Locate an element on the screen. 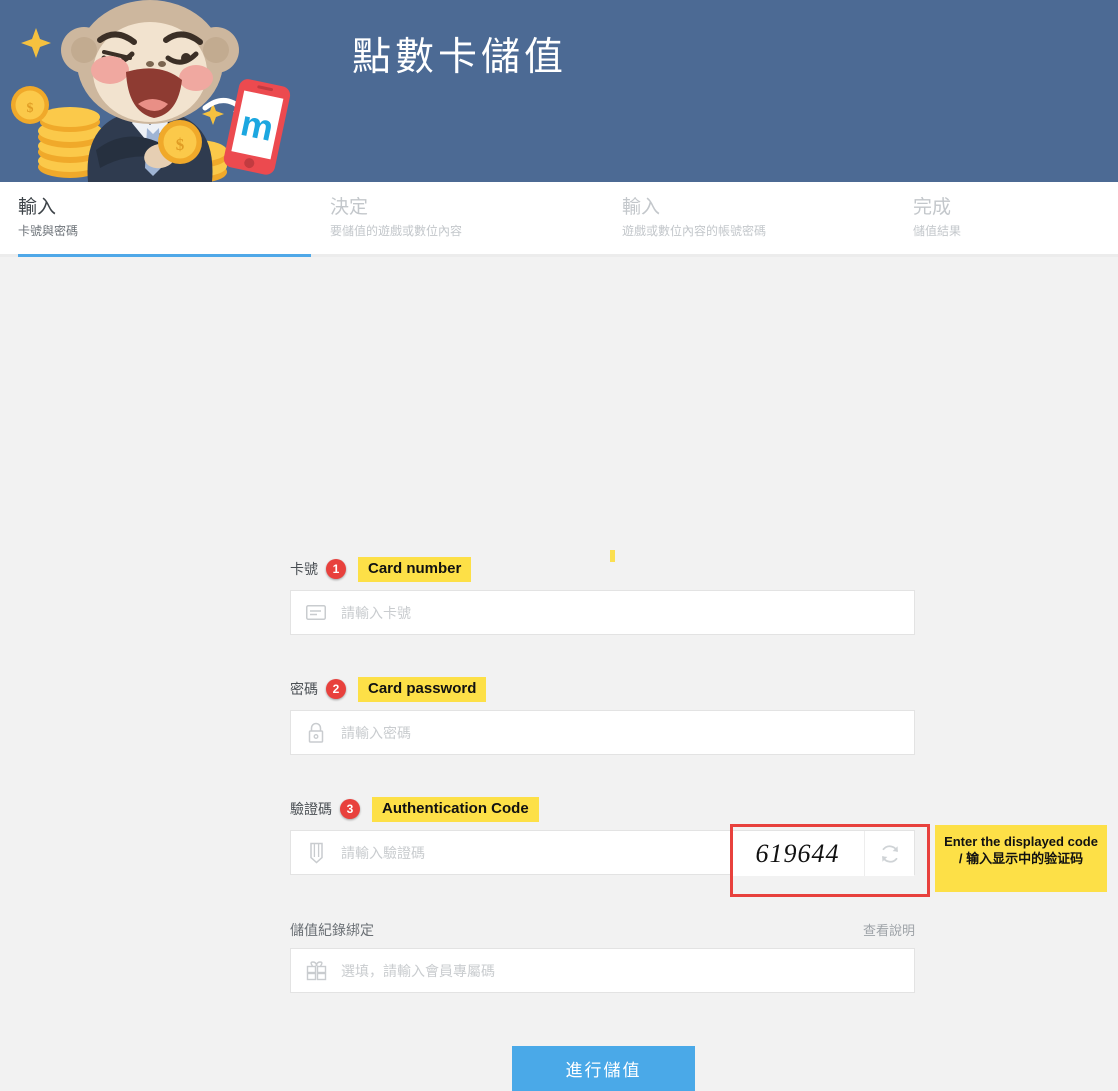  submit-recharge-button: 進行儲值 is located at coordinates (603, 1068).